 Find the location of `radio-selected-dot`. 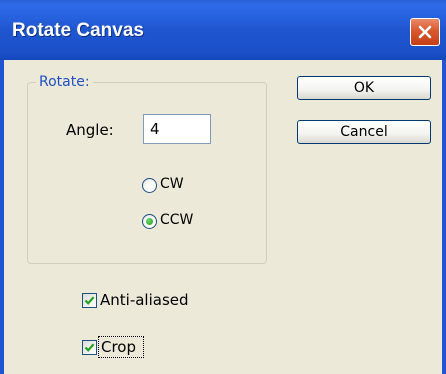

radio-selected-dot is located at coordinates (149, 221).